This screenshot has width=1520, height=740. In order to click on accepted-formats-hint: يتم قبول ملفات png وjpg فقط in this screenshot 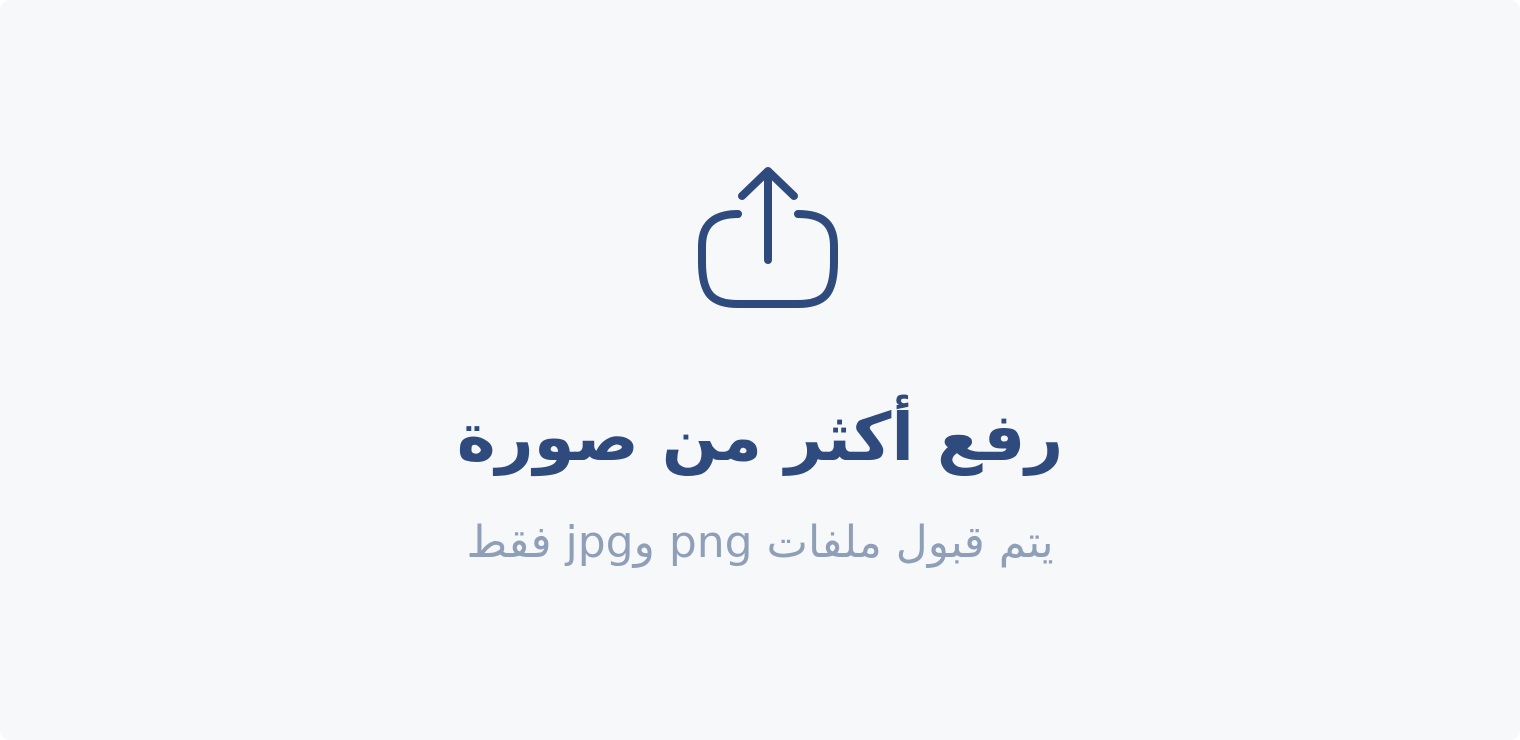, I will do `click(760, 542)`.